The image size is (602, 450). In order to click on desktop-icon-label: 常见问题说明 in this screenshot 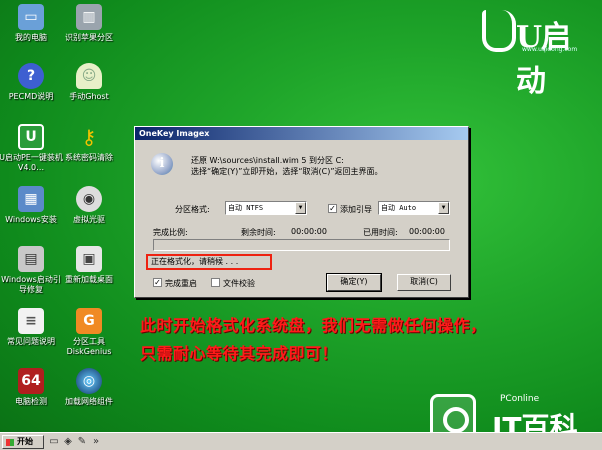, I will do `click(31, 341)`.